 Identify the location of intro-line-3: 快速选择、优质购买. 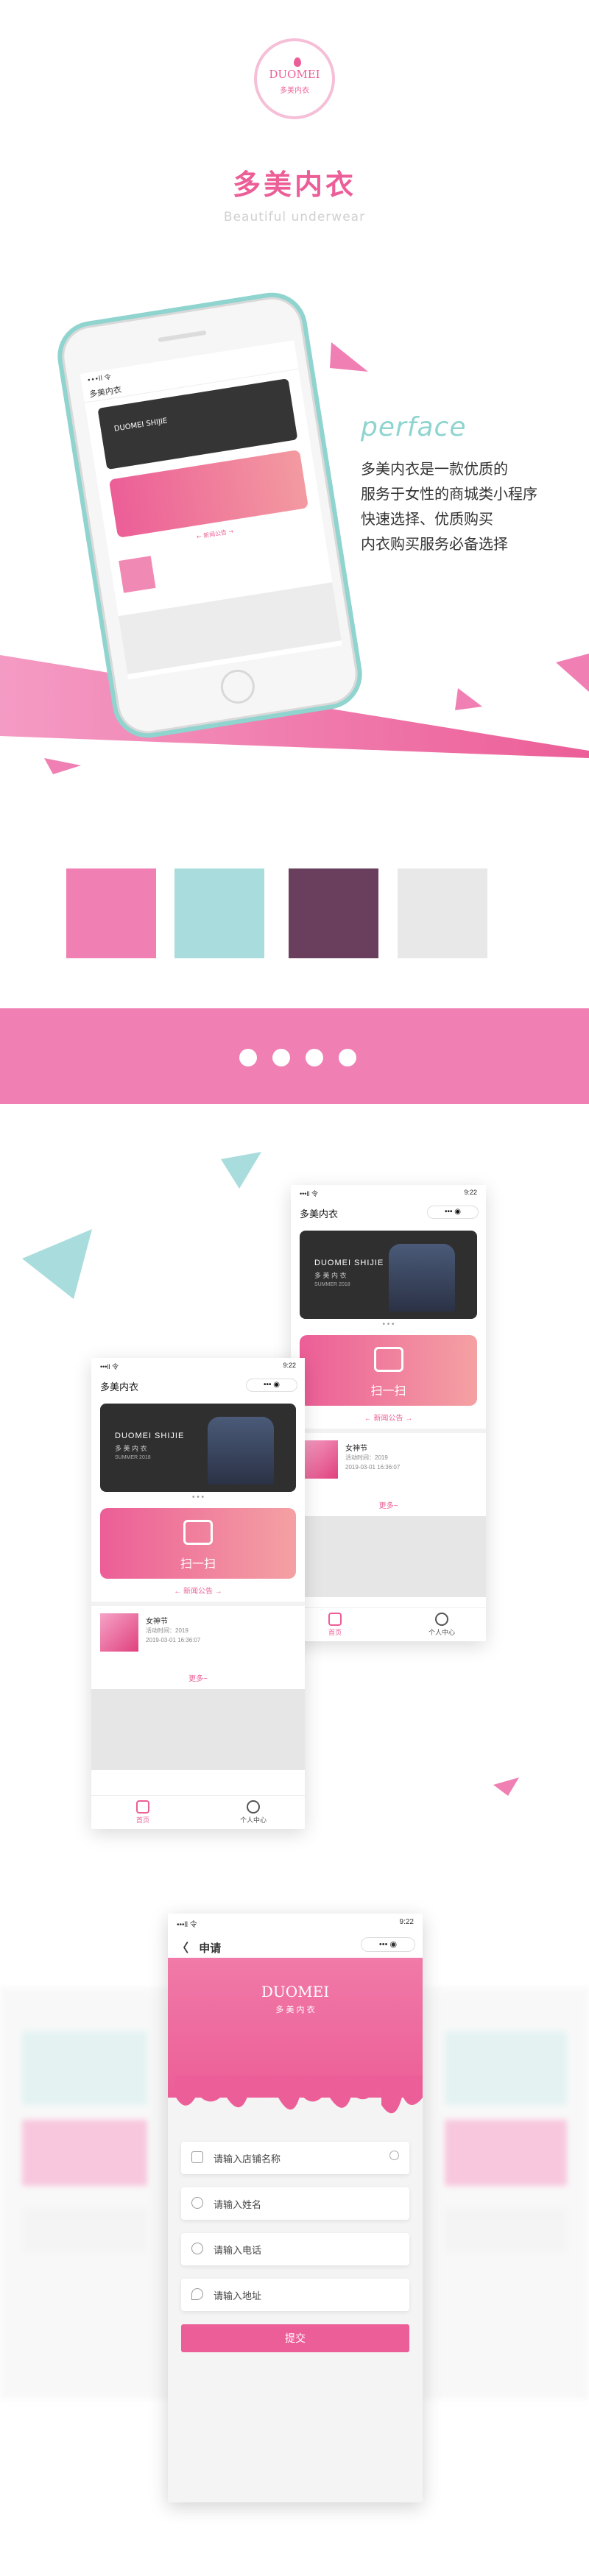
(427, 519).